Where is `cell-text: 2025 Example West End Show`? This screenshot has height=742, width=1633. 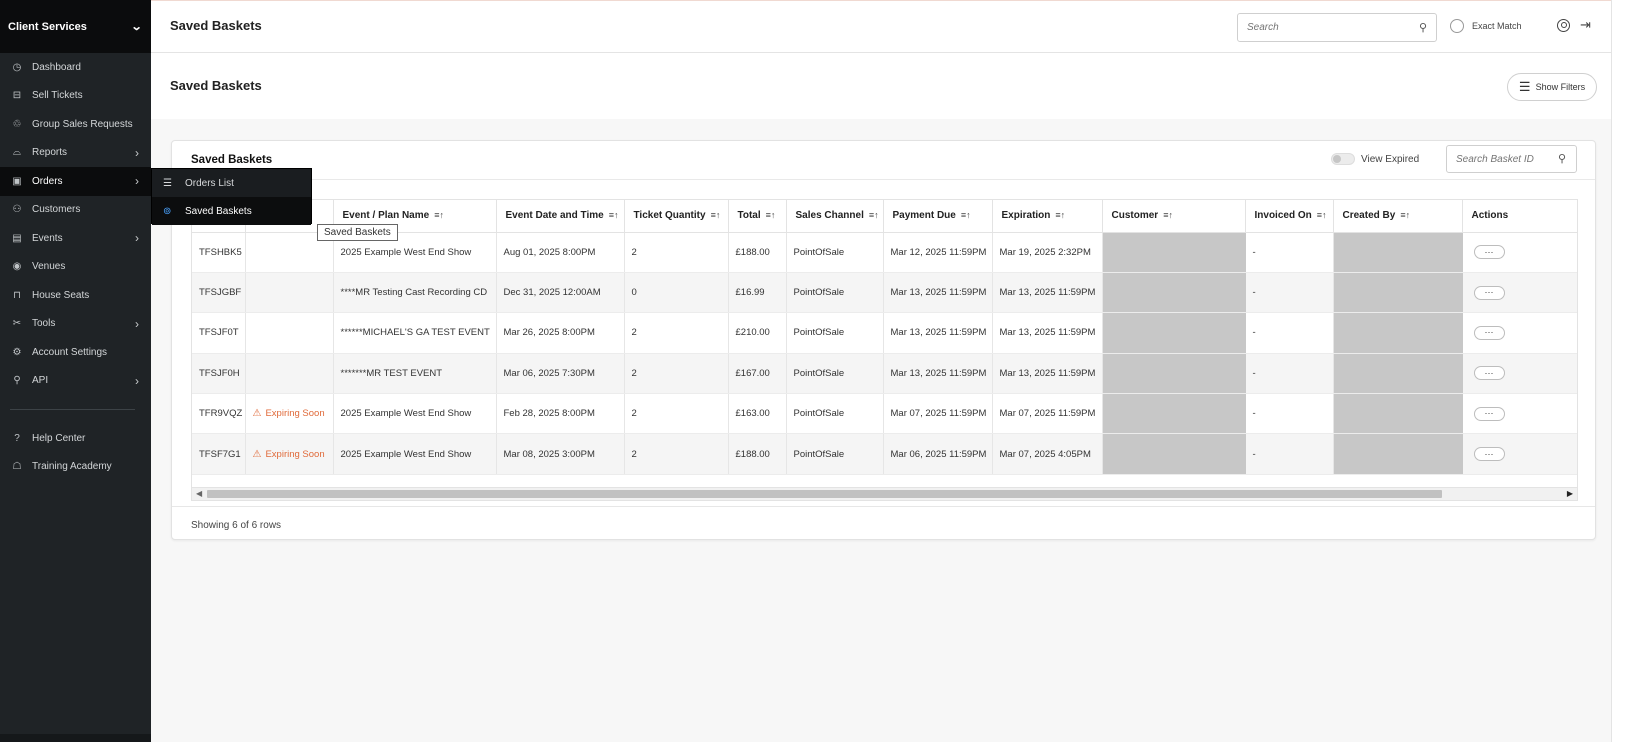 cell-text: 2025 Example West End Show is located at coordinates (406, 252).